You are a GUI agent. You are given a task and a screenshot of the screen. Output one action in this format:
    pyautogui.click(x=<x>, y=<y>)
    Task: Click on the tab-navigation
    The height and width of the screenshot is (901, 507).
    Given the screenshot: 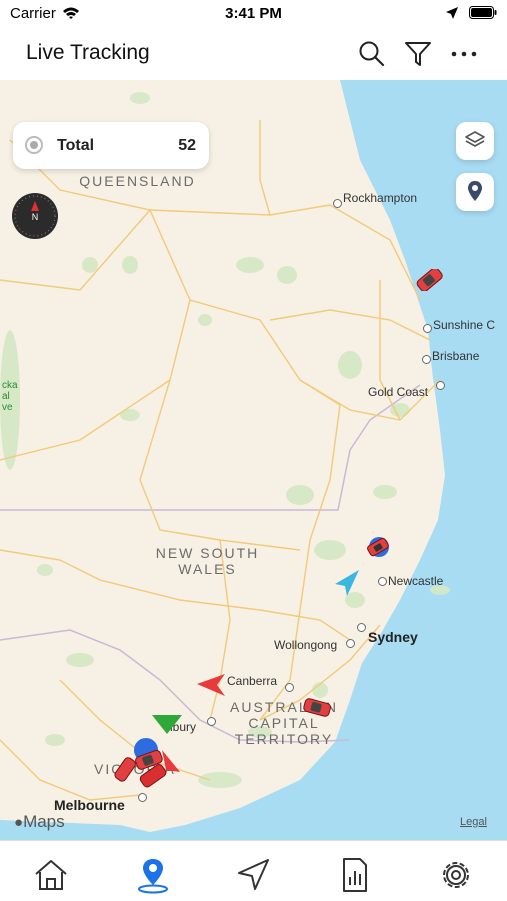 What is the action you would take?
    pyautogui.click(x=254, y=875)
    